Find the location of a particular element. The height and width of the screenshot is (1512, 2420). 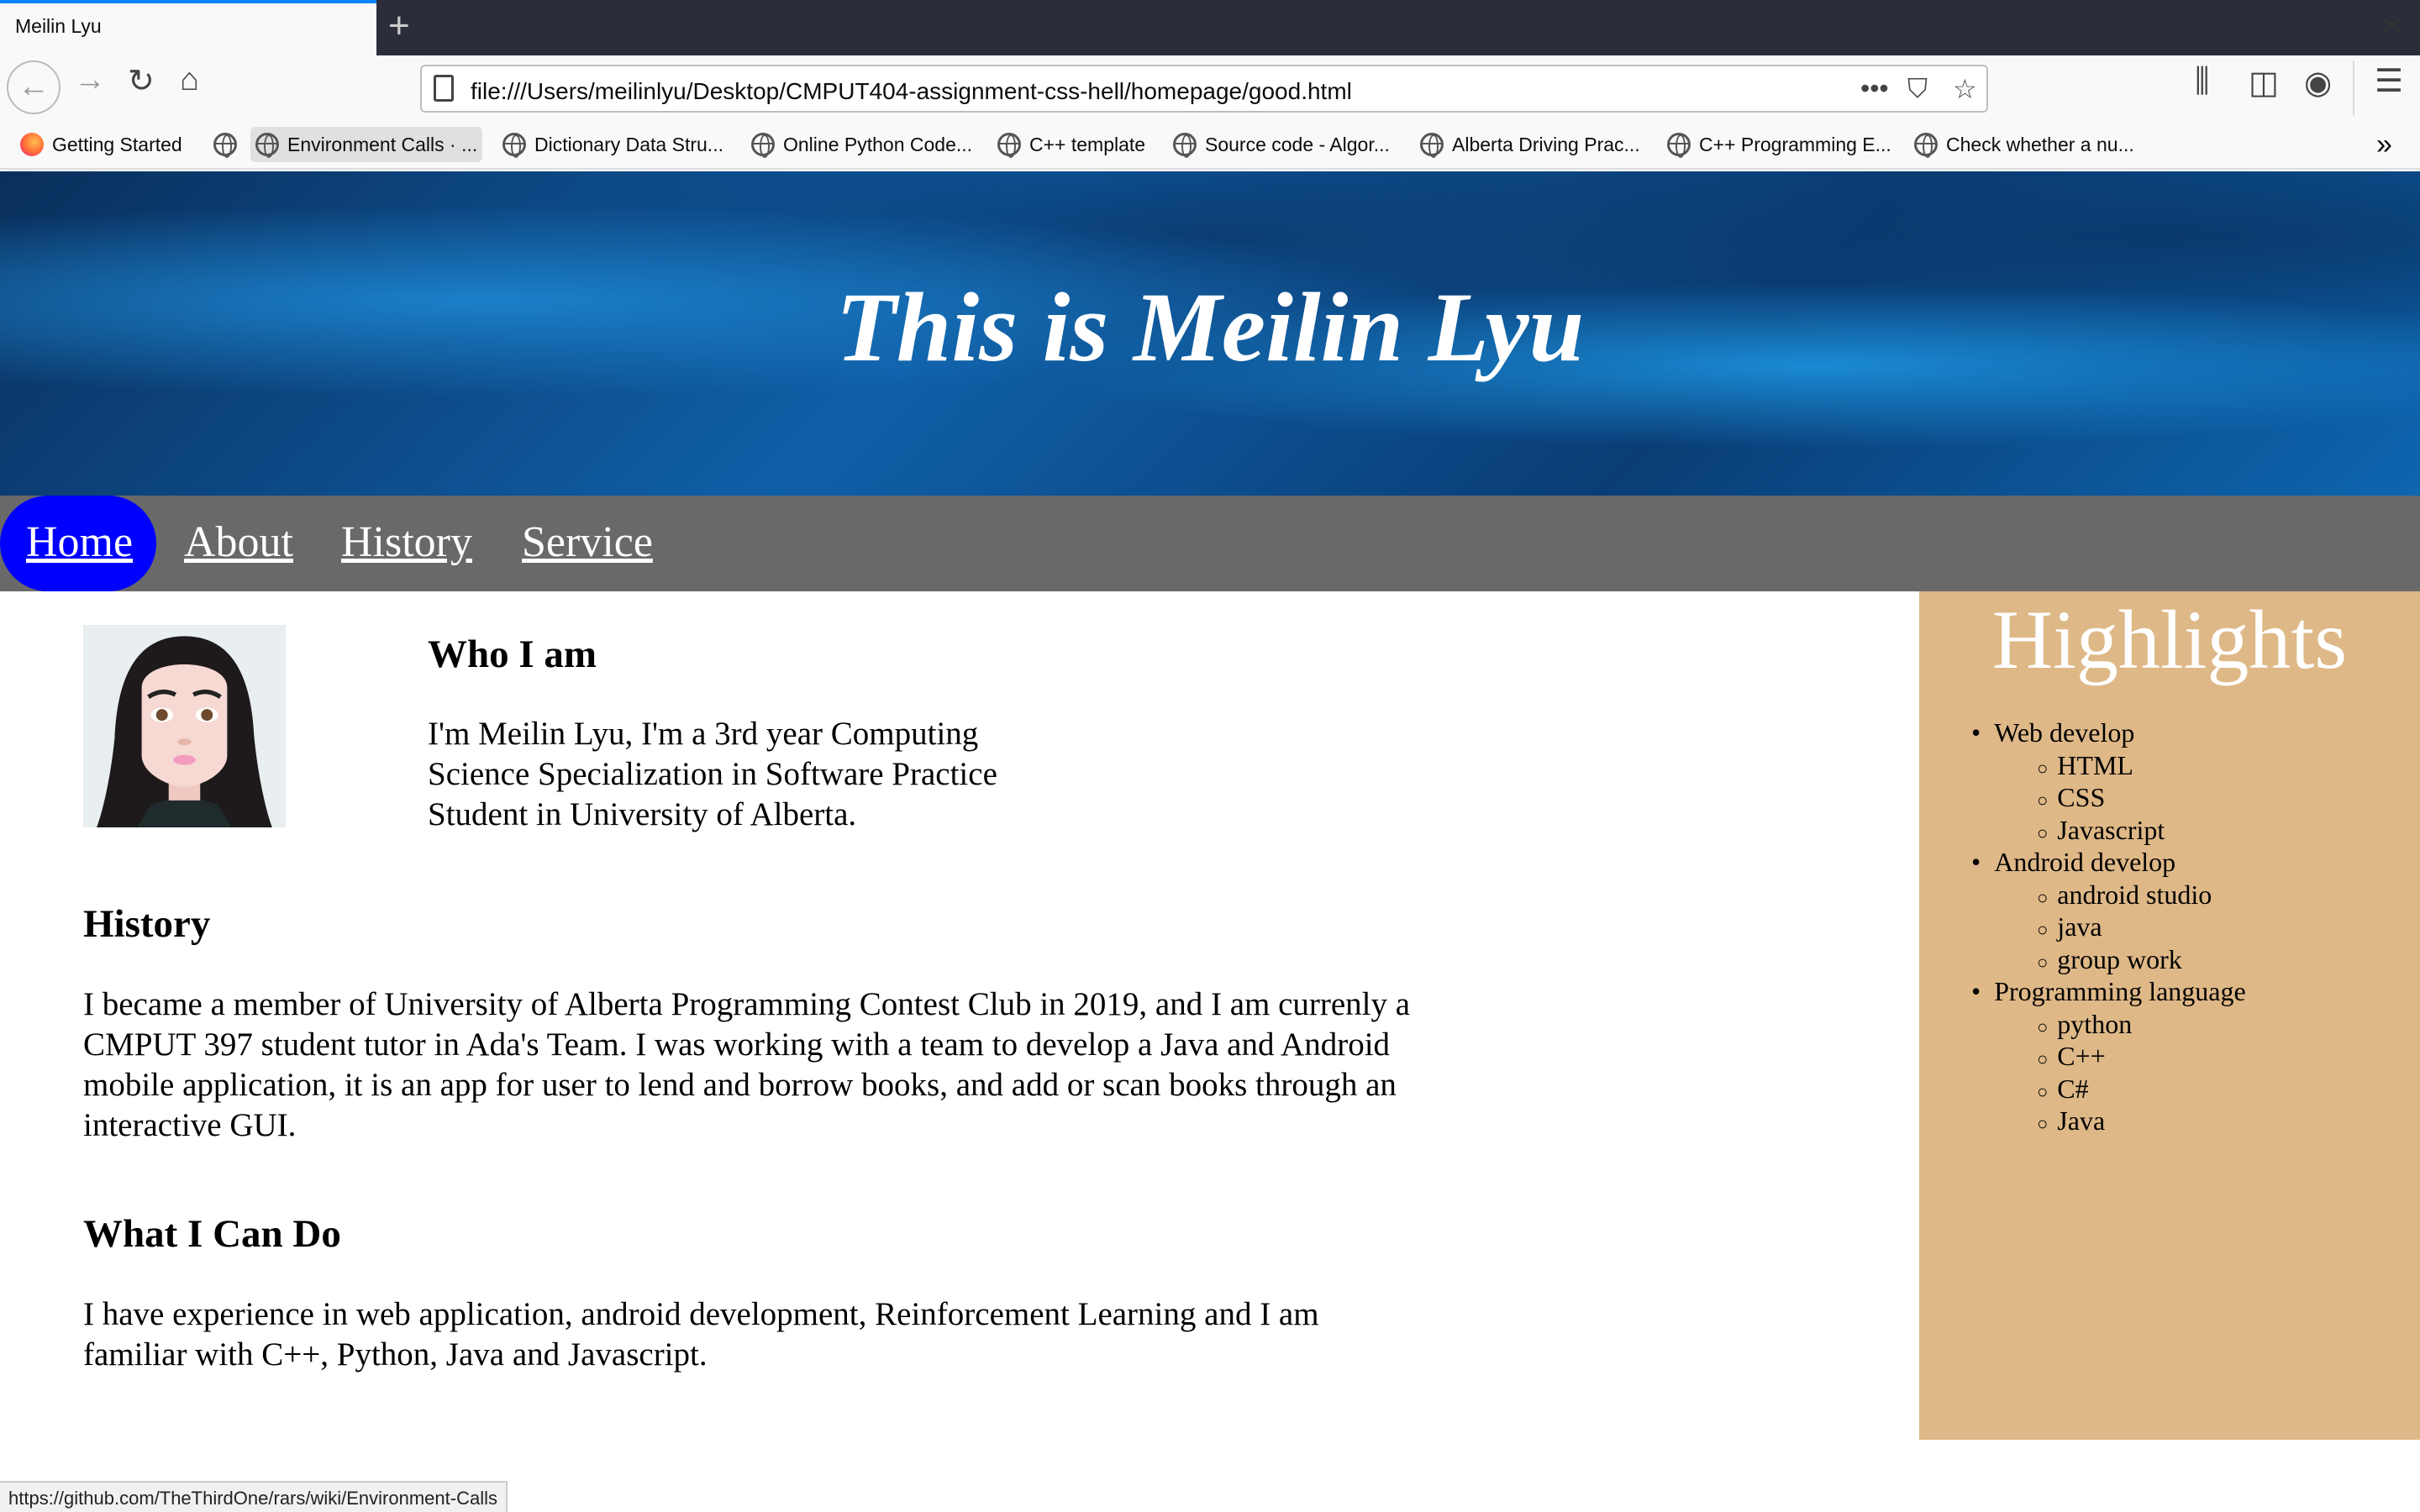

bookmark-item is located at coordinates (229, 144).